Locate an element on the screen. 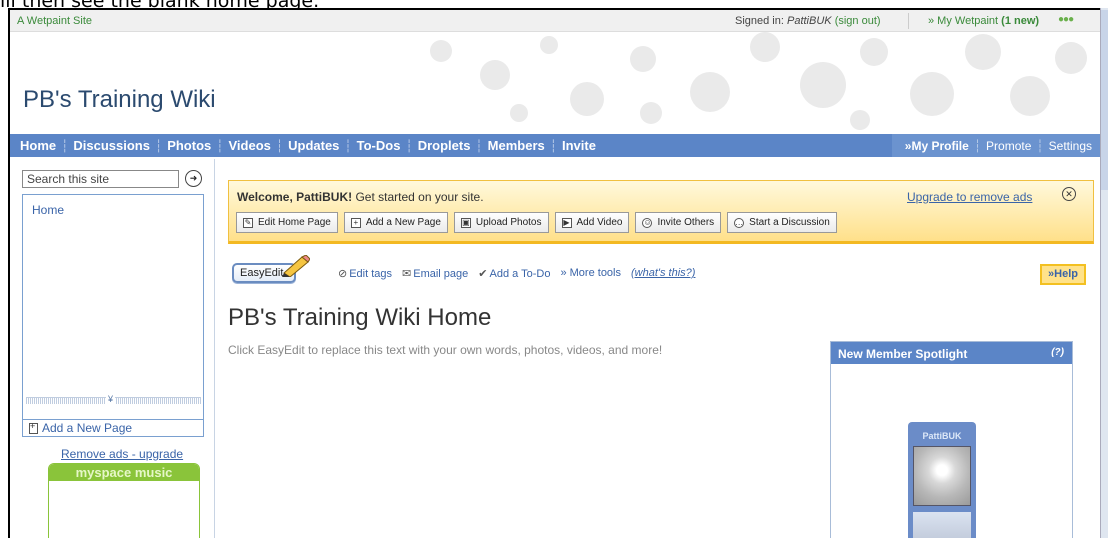  page-list-item-home: Home is located at coordinates (48, 210).